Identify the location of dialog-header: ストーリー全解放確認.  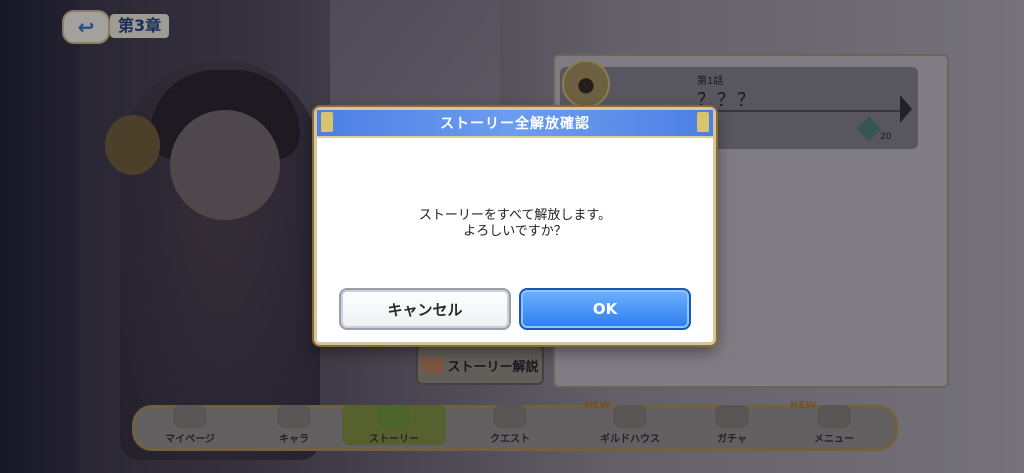
(515, 124).